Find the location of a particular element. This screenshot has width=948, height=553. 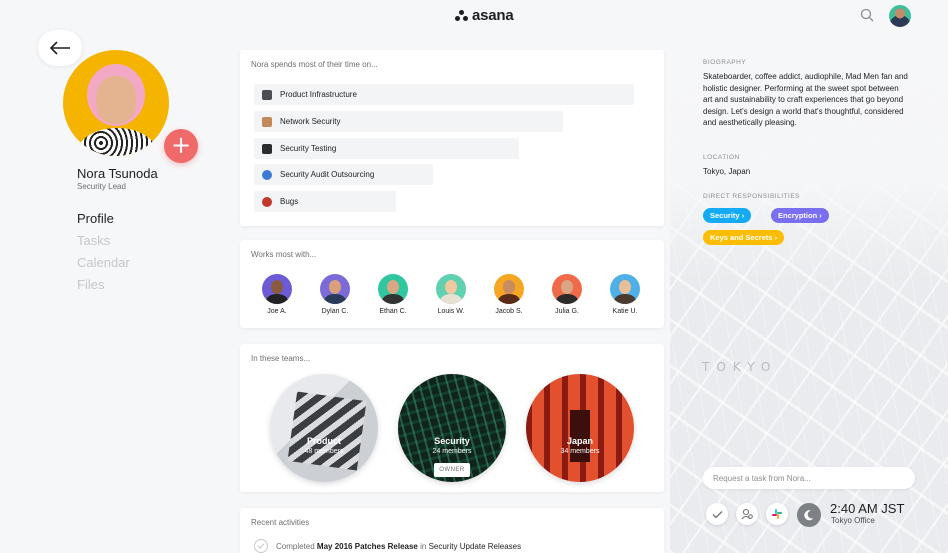

pill-encryption: Encryption › is located at coordinates (800, 215).